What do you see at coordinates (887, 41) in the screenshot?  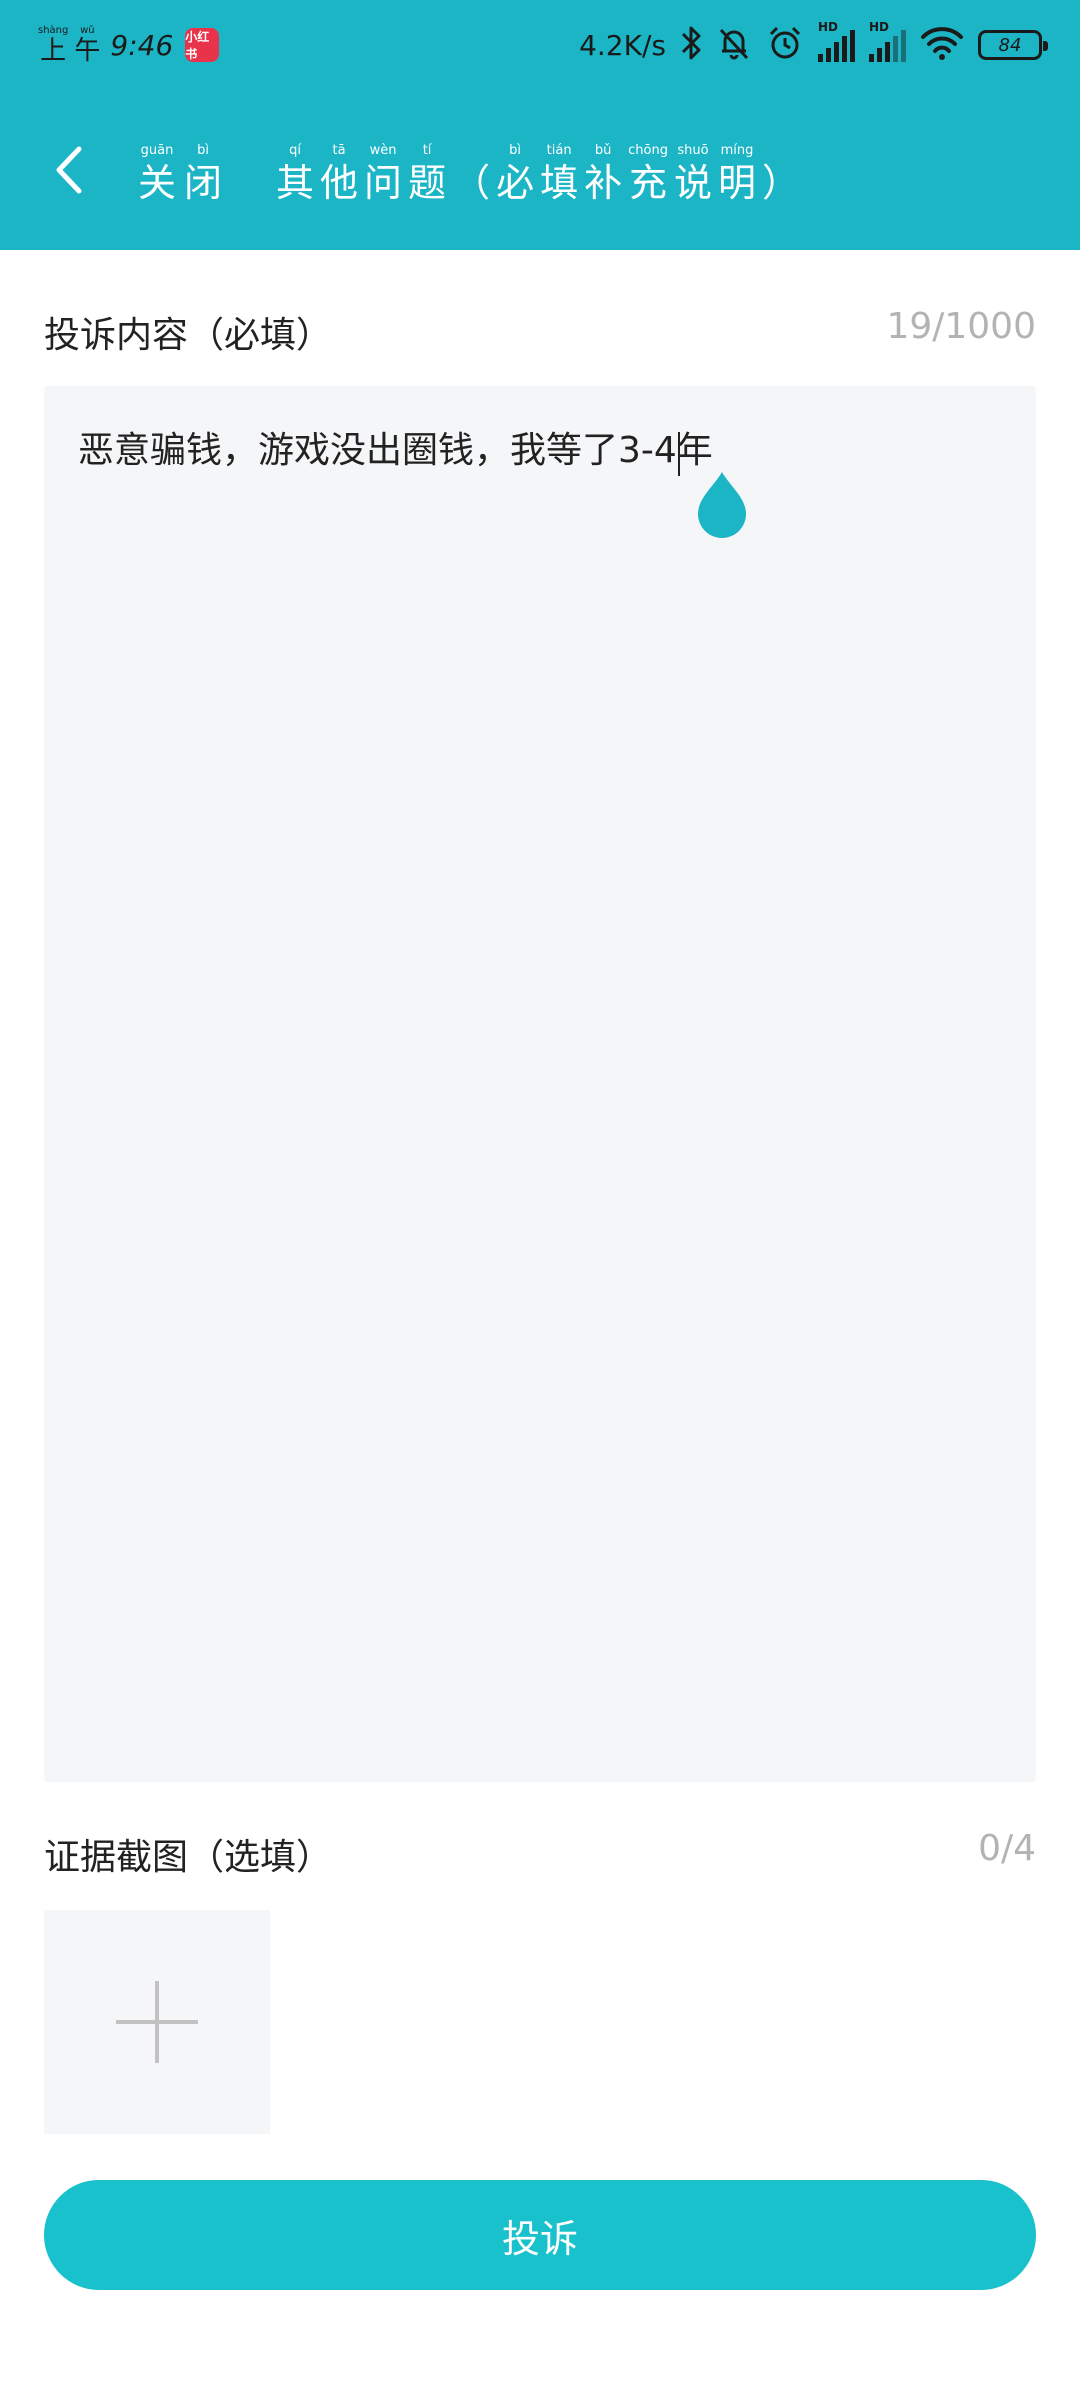 I see `cell-signal-2-icon: HD` at bounding box center [887, 41].